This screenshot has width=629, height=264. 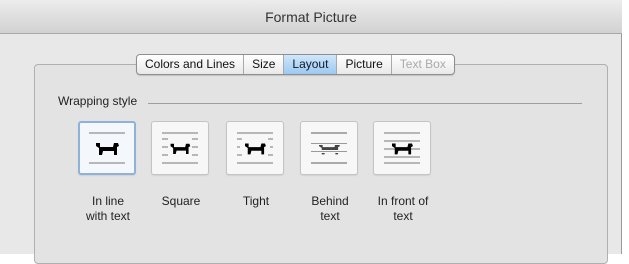 I want to click on wrap-option-behind-text-button, so click(x=329, y=148).